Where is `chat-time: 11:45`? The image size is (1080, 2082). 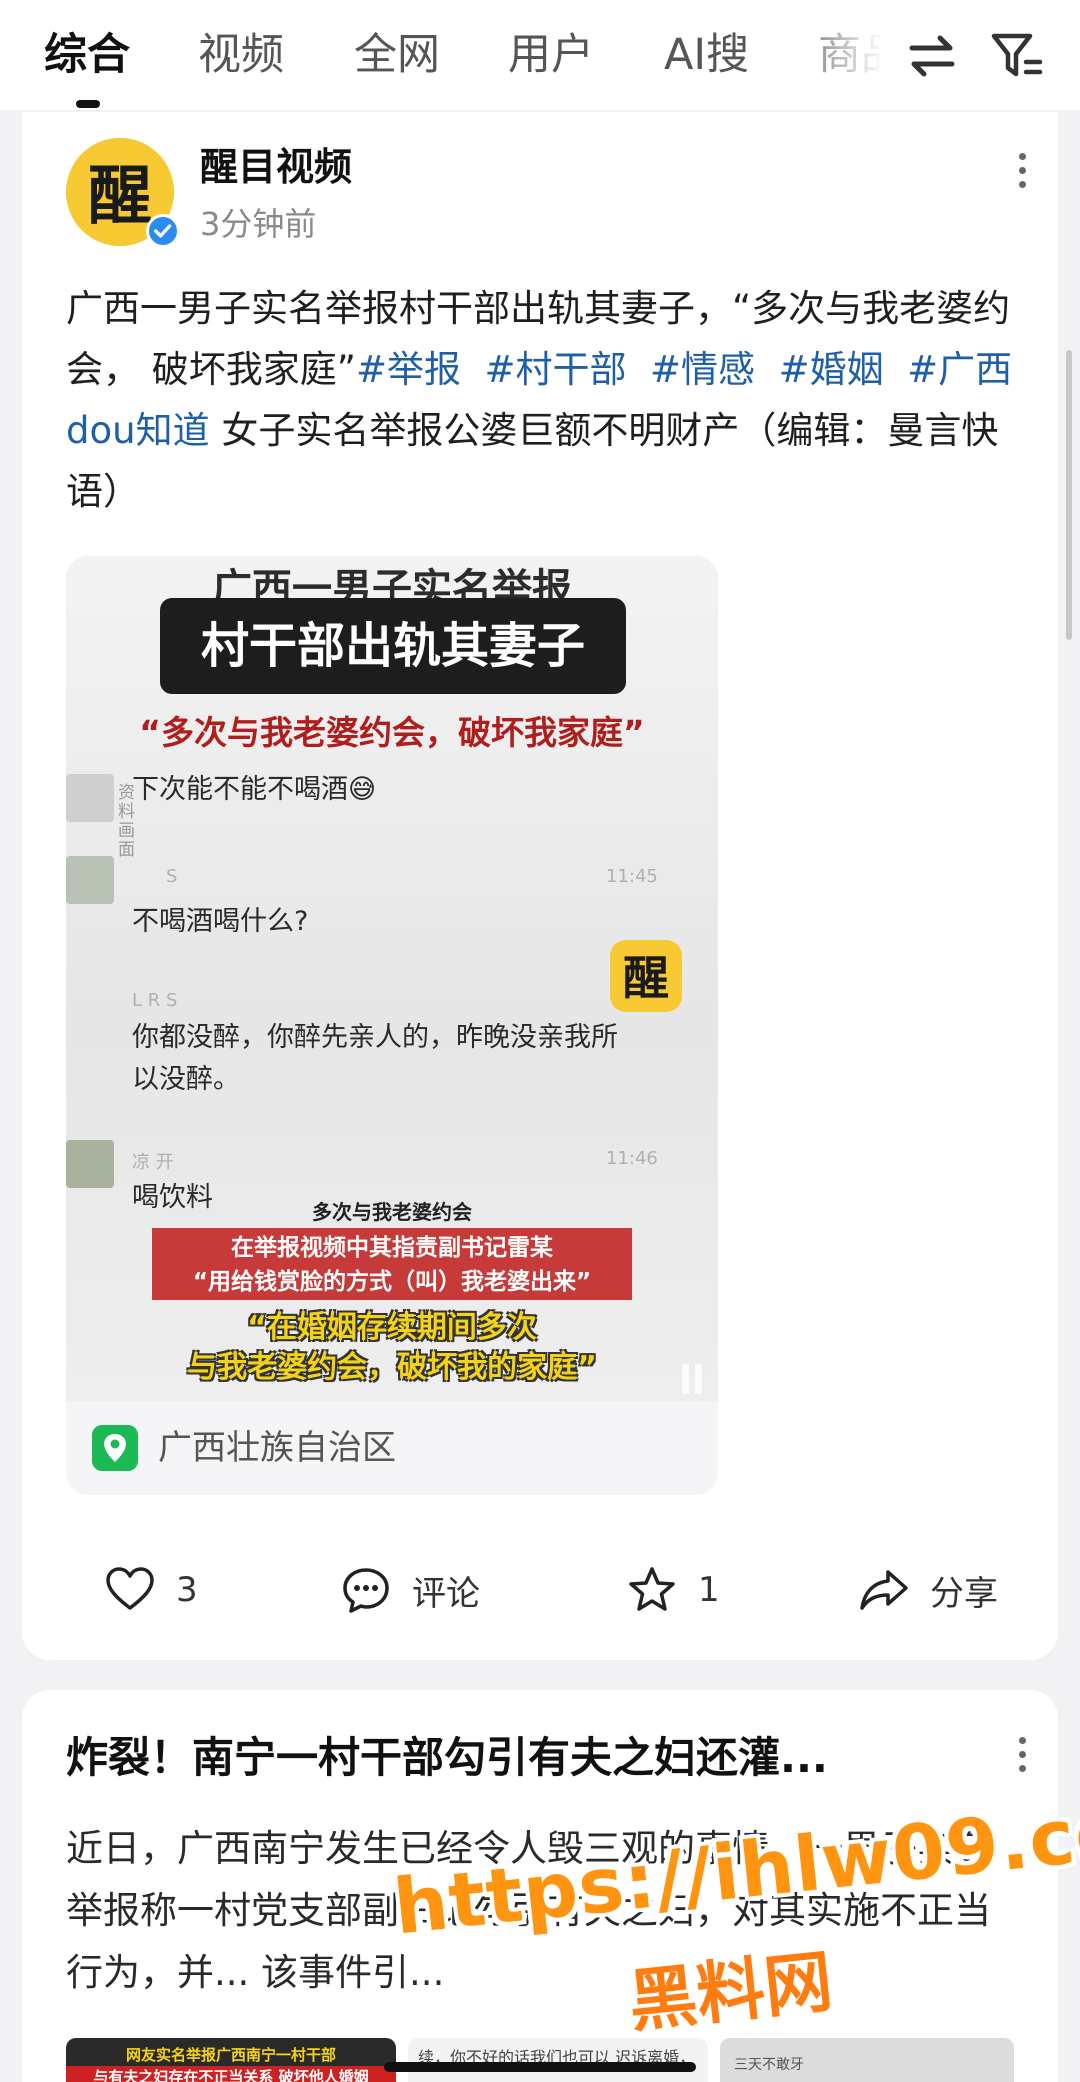 chat-time: 11:45 is located at coordinates (632, 876).